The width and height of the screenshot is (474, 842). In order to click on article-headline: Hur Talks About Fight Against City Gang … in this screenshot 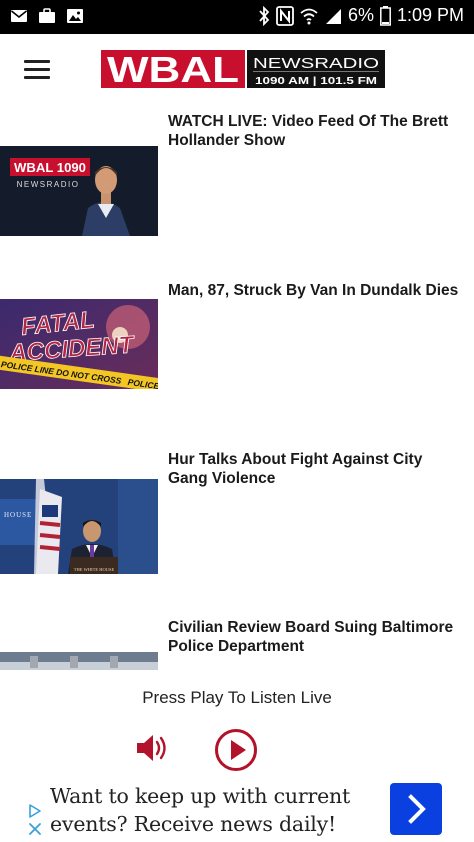, I will do `click(316, 469)`.